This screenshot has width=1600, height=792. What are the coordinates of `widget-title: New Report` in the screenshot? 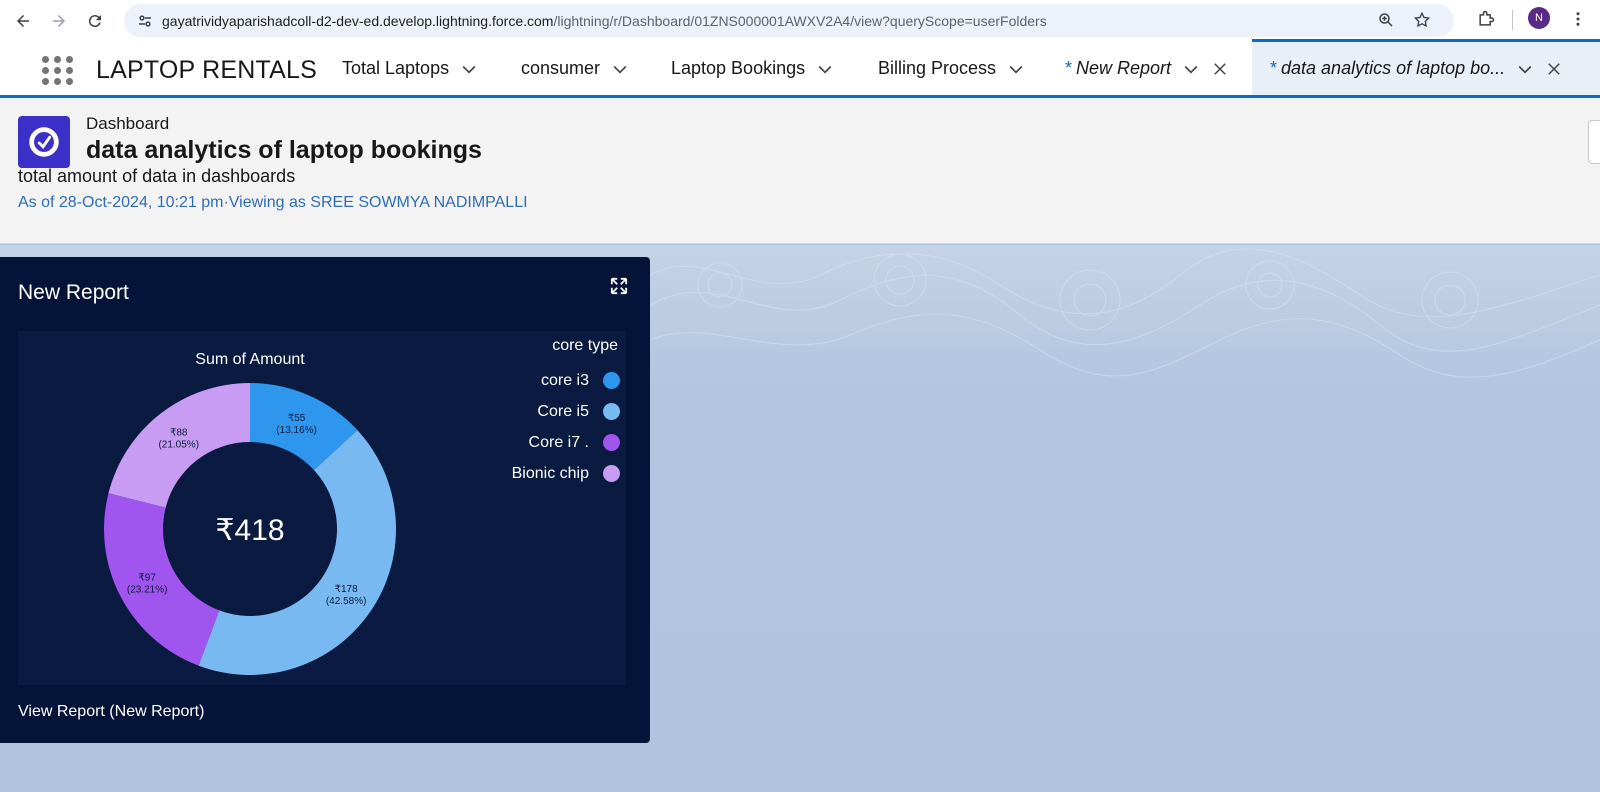 It's located at (73, 292).